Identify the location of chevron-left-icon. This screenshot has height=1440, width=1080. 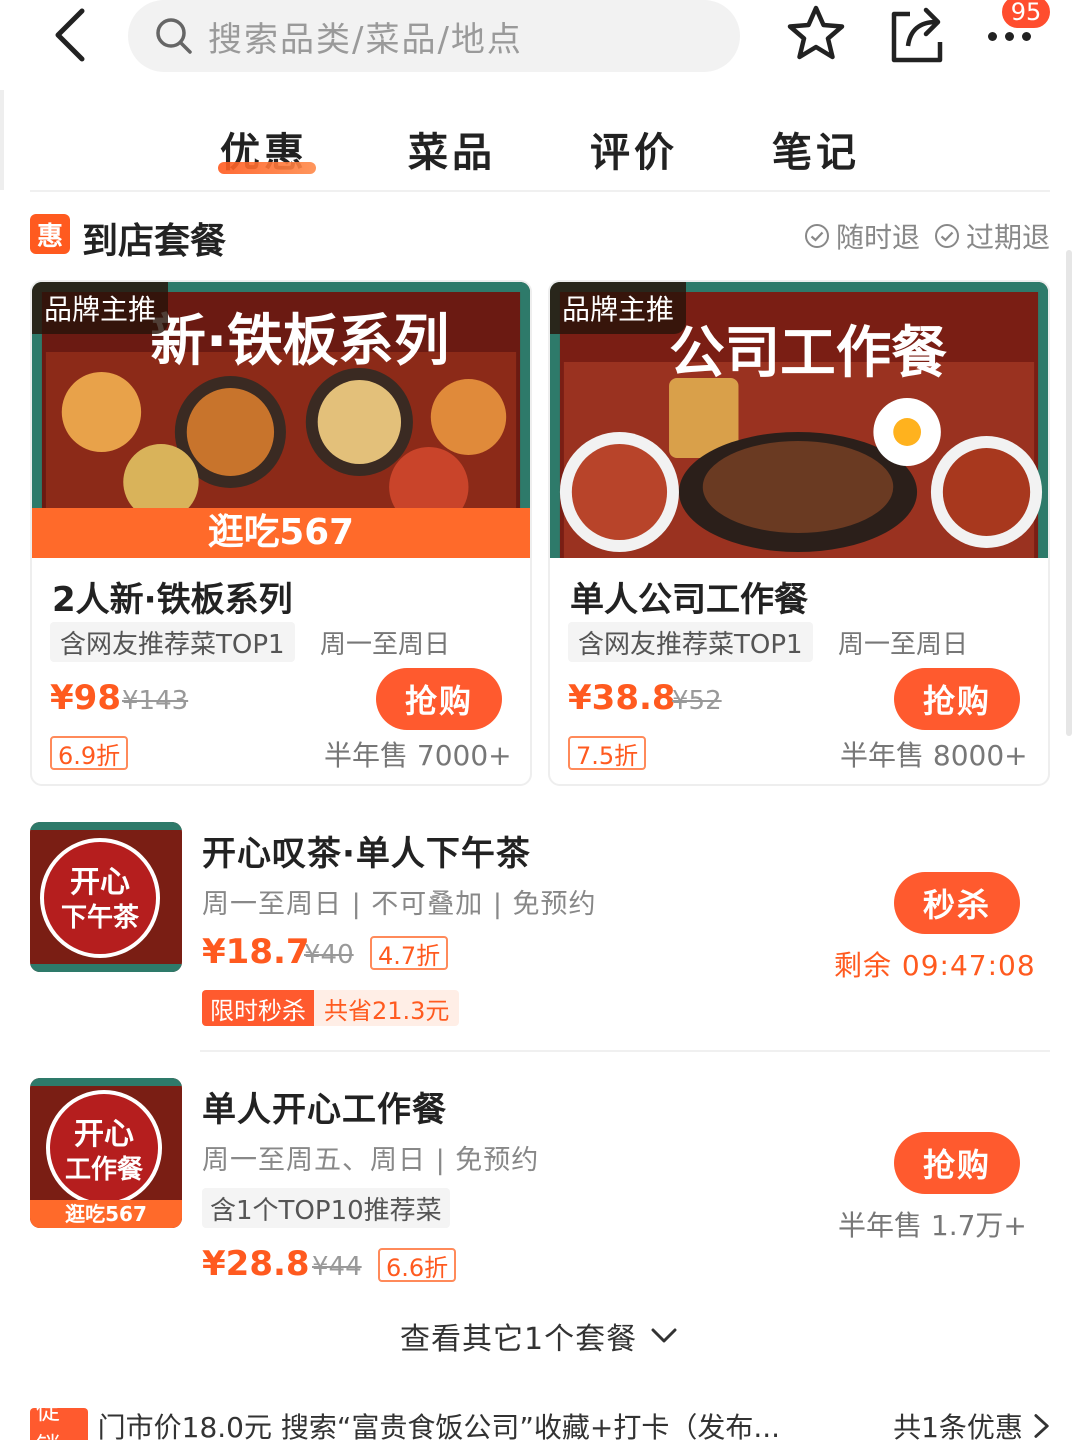
(70, 35).